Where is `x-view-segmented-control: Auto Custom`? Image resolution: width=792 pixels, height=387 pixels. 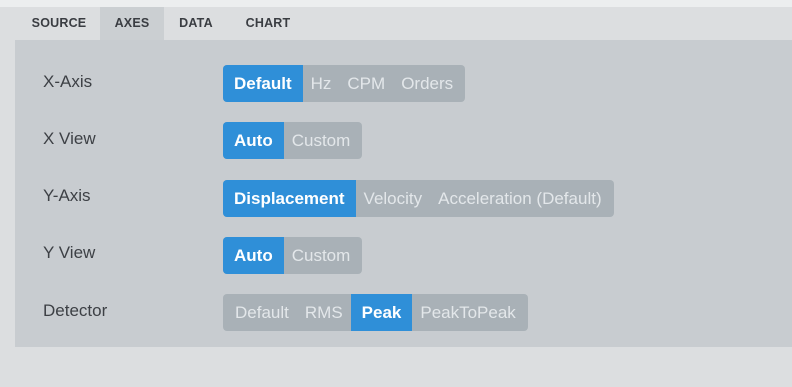 x-view-segmented-control: Auto Custom is located at coordinates (293, 140).